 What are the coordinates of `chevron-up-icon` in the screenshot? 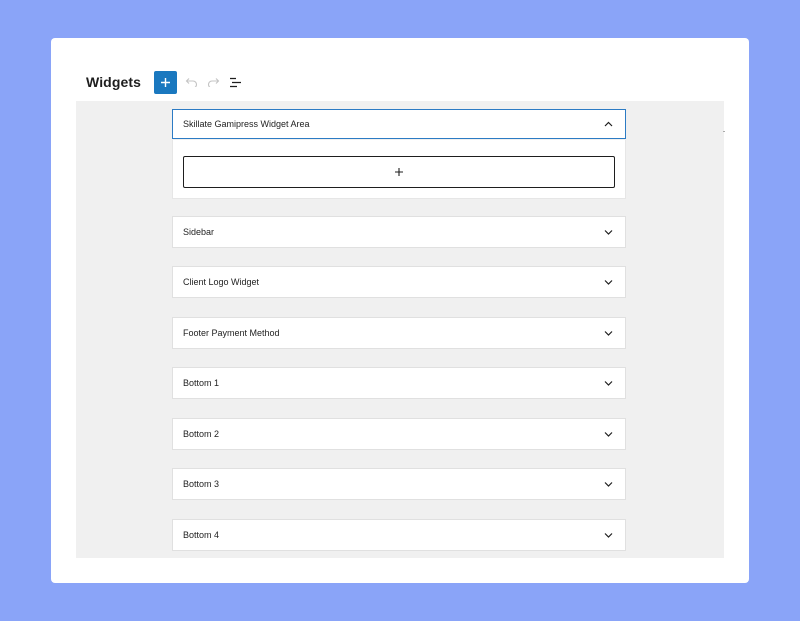 It's located at (608, 124).